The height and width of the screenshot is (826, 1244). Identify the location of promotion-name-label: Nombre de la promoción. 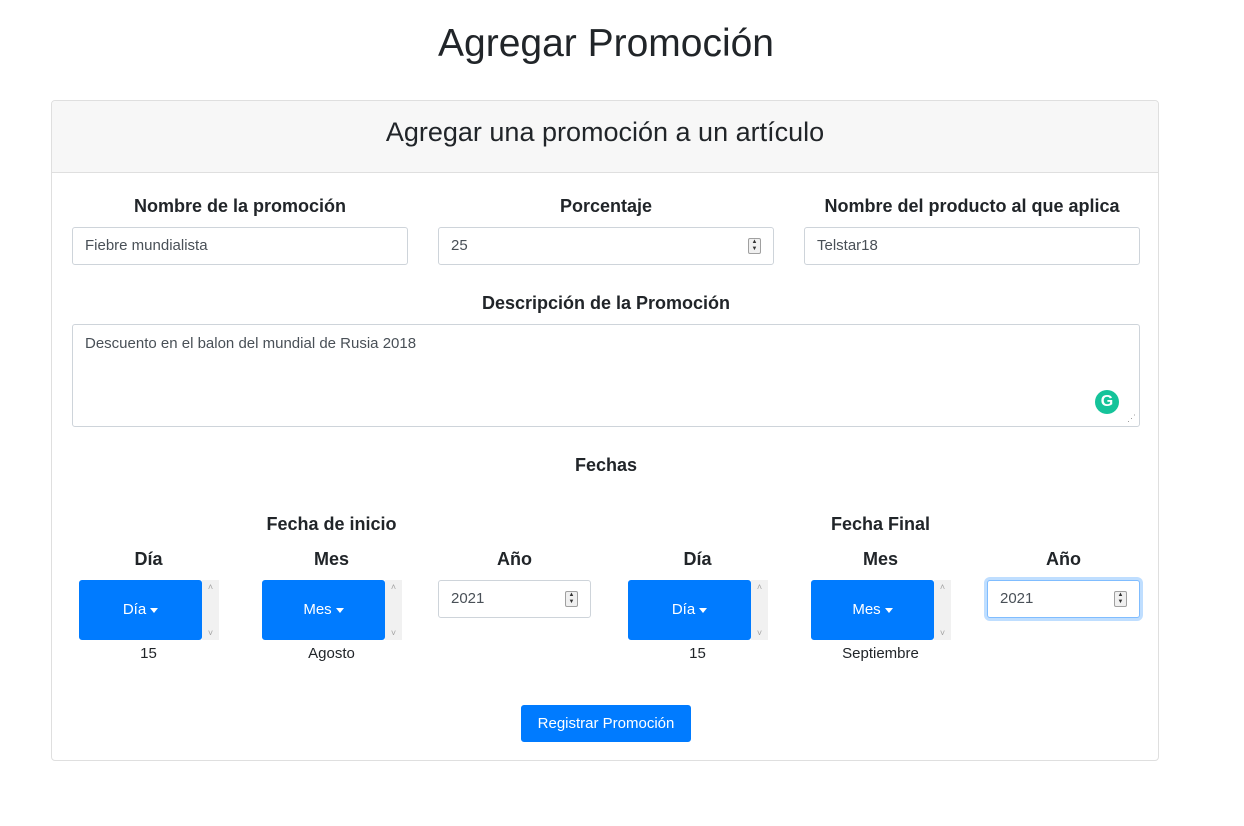
(240, 206).